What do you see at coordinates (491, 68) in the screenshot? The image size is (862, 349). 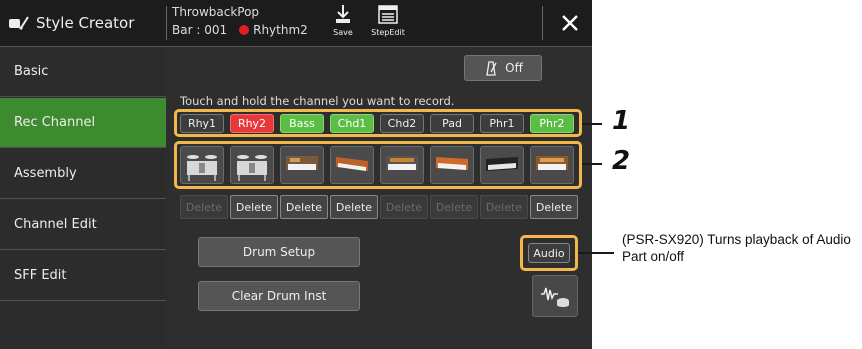 I see `metronome-icon` at bounding box center [491, 68].